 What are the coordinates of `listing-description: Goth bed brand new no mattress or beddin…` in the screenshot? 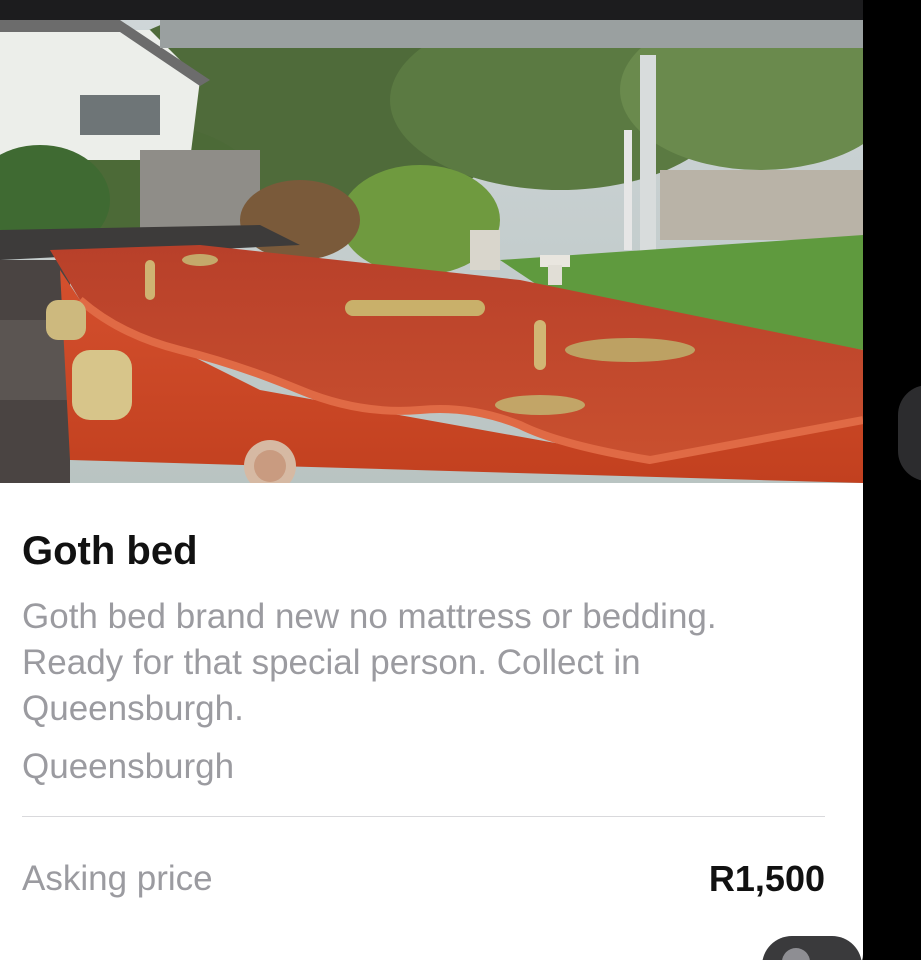 It's located at (369, 662).